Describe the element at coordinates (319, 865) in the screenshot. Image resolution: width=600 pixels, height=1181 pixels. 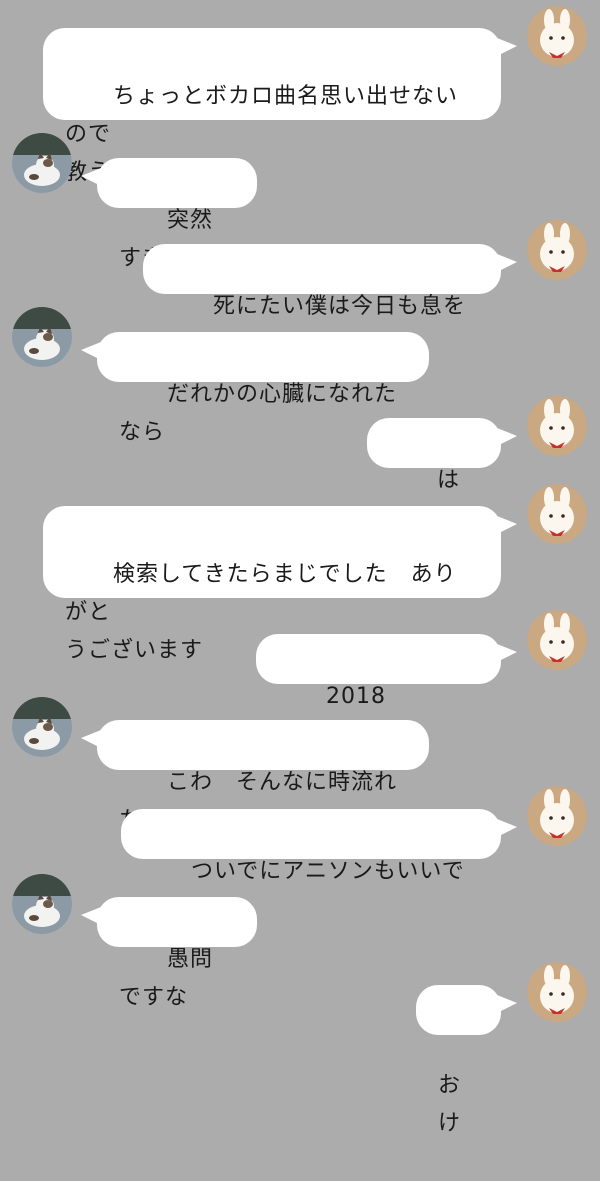
I see `message-bubble: ついでにアニソンもいいですか` at that location.